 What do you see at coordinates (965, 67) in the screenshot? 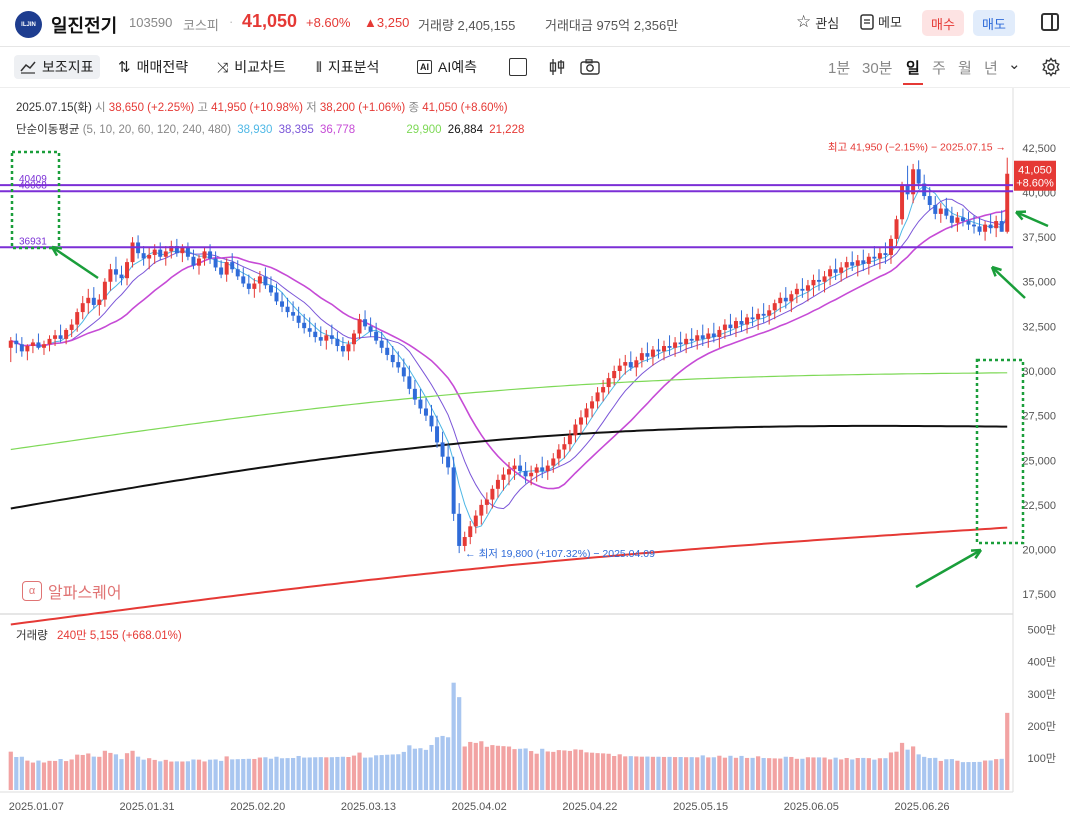
I see `period-month: 월` at bounding box center [965, 67].